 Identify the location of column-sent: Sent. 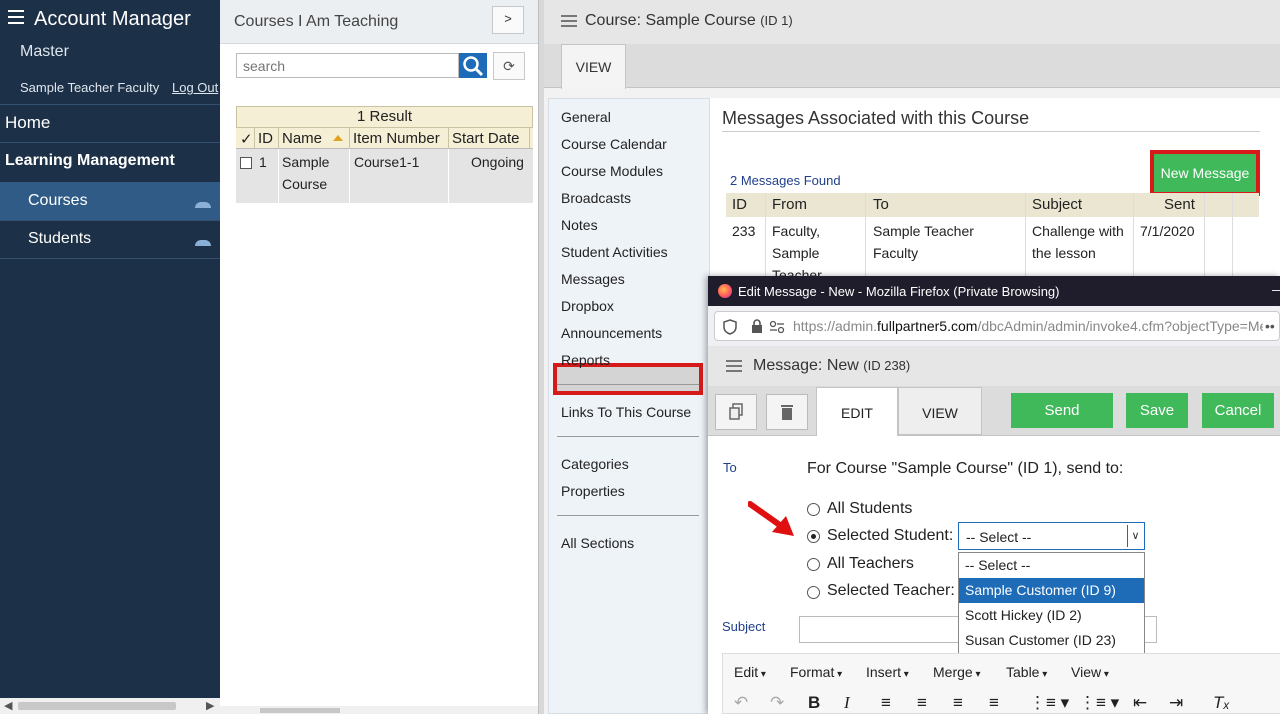
(1179, 204).